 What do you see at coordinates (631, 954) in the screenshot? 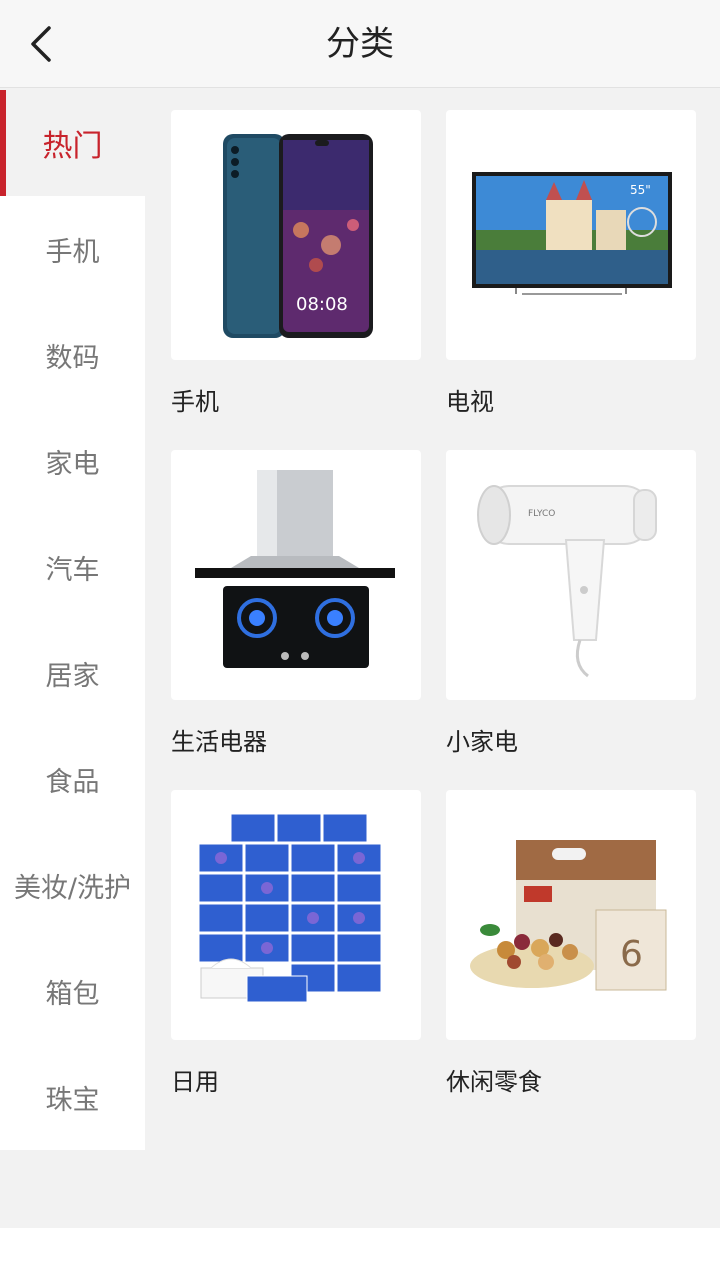
I see `svg-text: 6` at bounding box center [631, 954].